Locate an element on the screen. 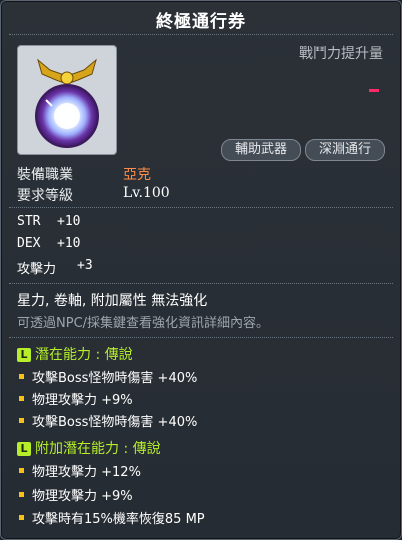 The image size is (402, 540). stat-name: DEX is located at coordinates (29, 243).